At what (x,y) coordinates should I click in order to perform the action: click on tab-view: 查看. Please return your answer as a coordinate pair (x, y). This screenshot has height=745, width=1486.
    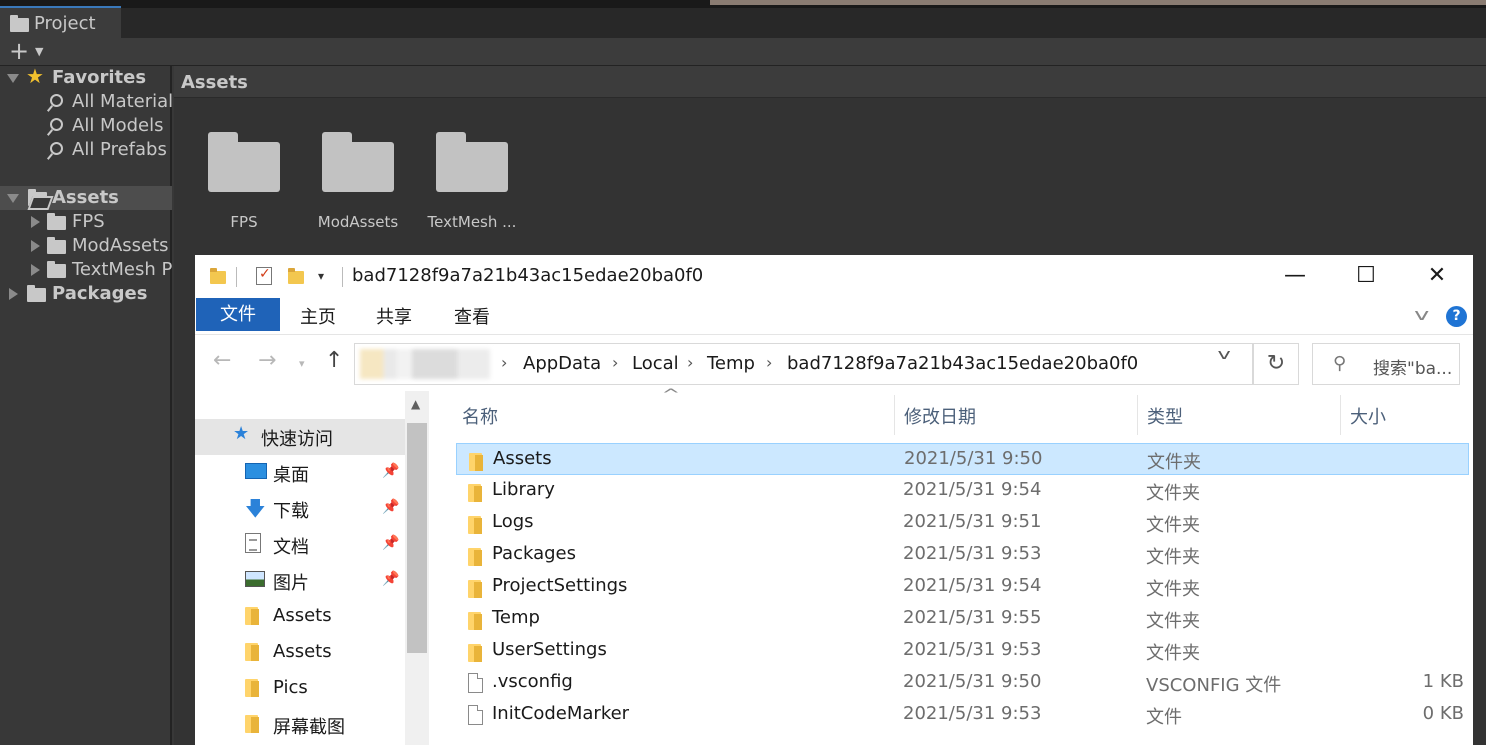
    Looking at the image, I should click on (472, 316).